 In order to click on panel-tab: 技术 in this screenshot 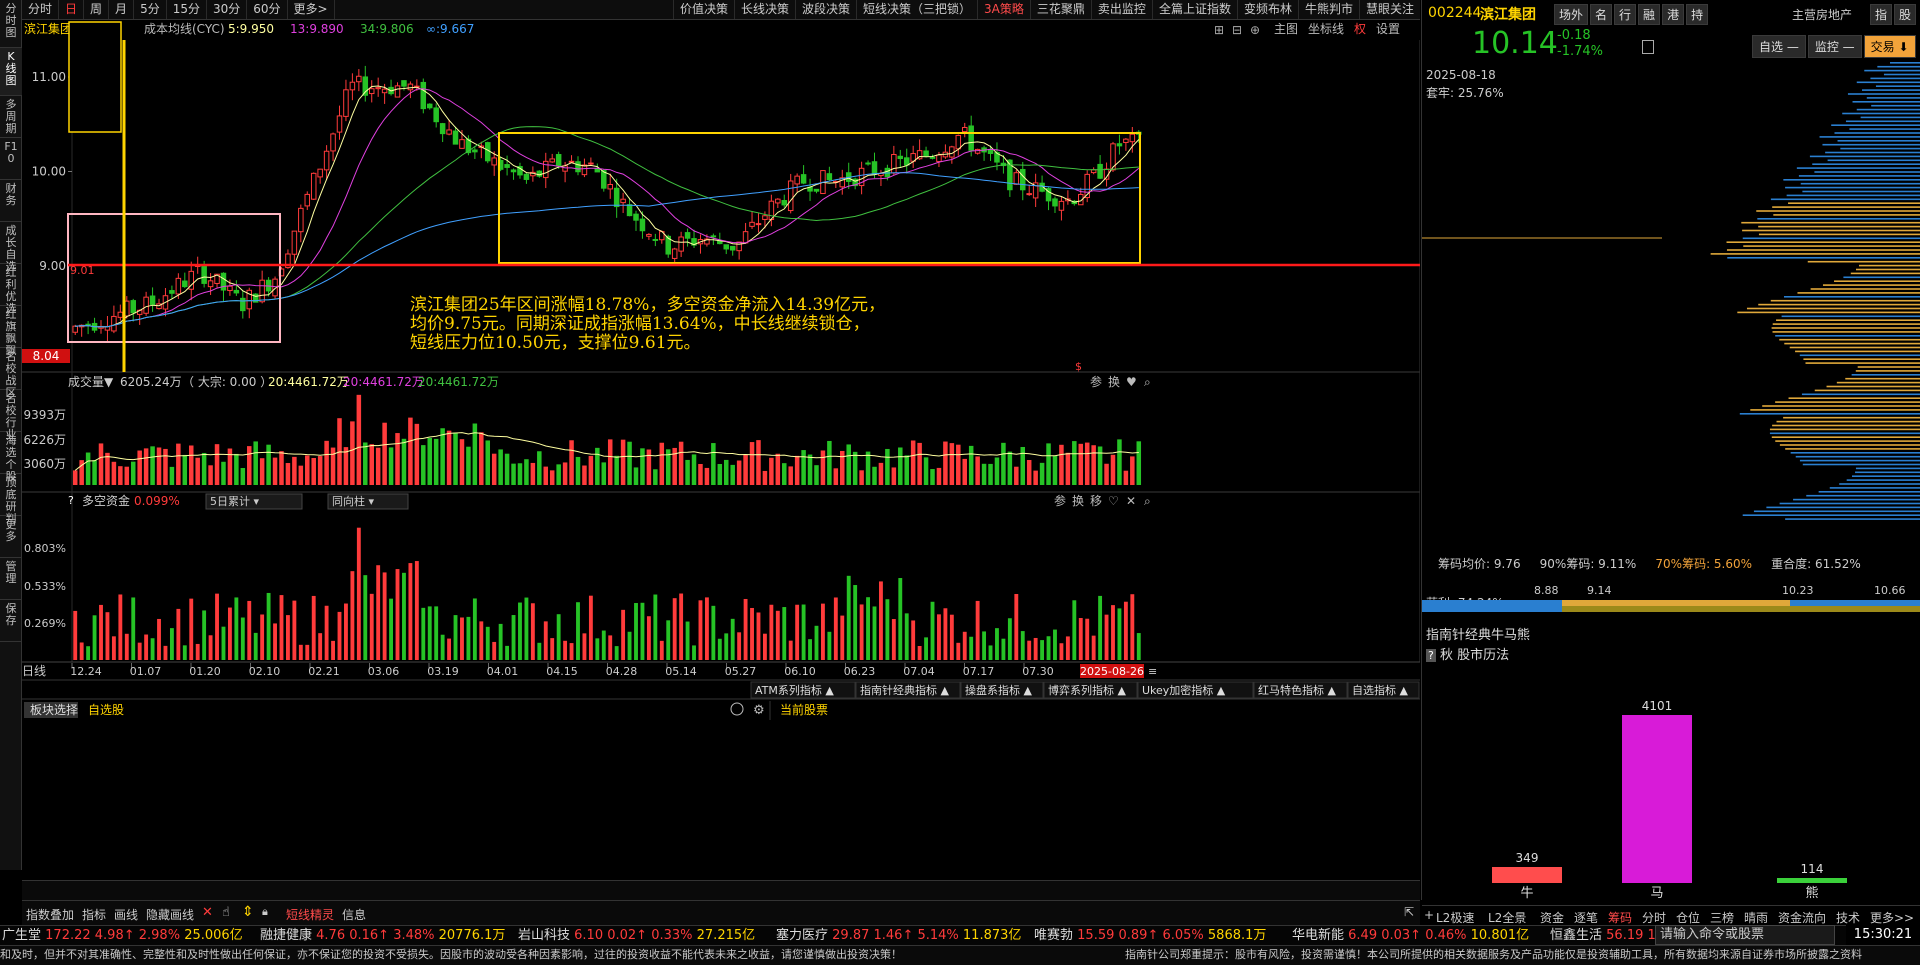, I will do `click(1848, 917)`.